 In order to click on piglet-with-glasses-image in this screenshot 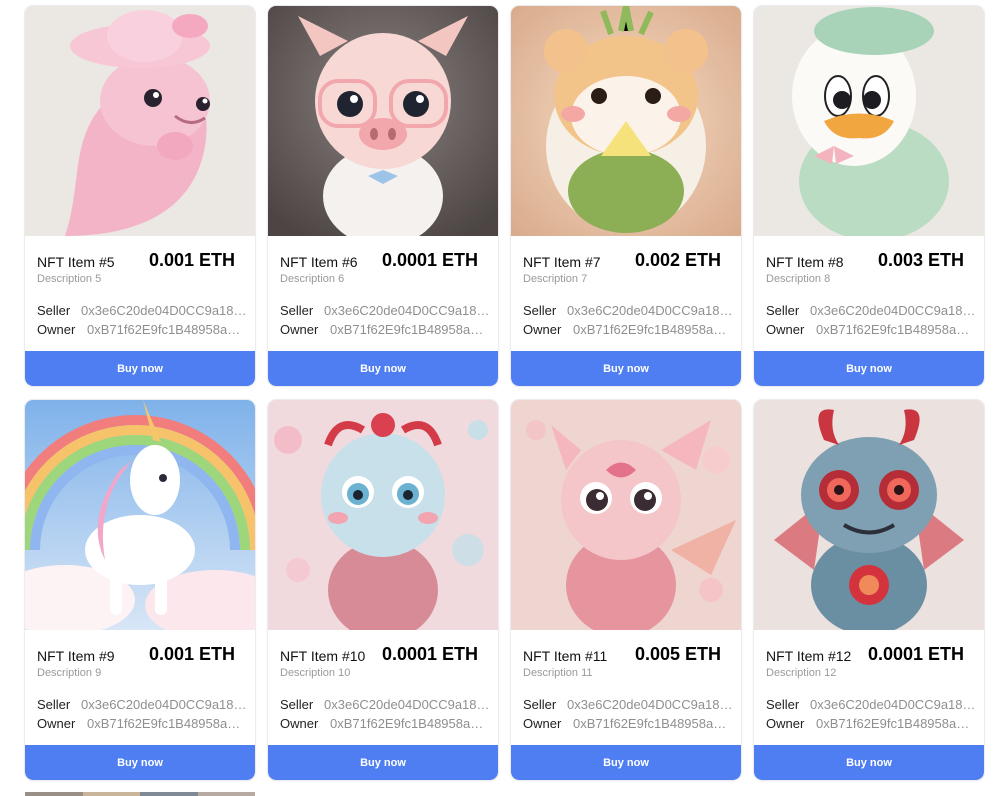, I will do `click(383, 121)`.